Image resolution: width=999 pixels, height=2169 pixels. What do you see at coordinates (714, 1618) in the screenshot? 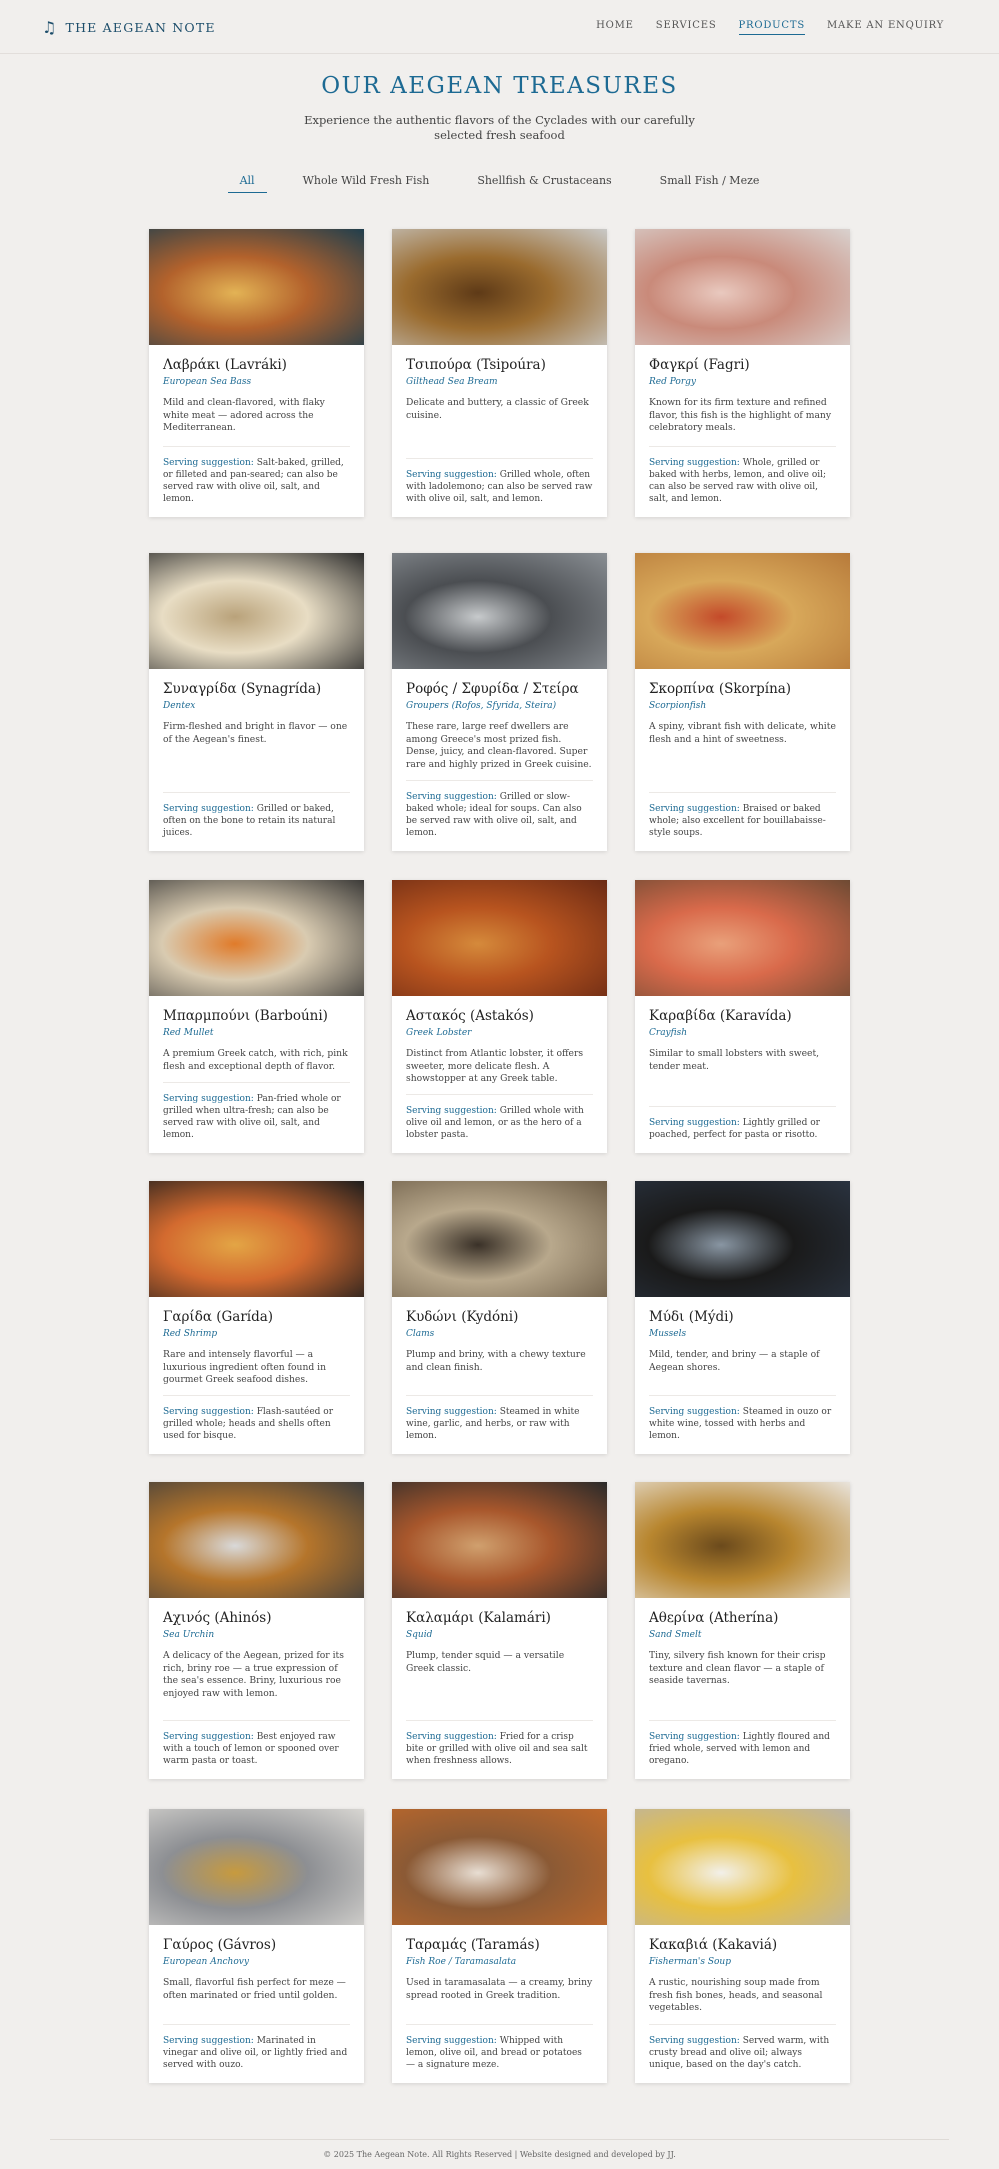
I see `product-title: Αθερίνα (Atherína)` at bounding box center [714, 1618].